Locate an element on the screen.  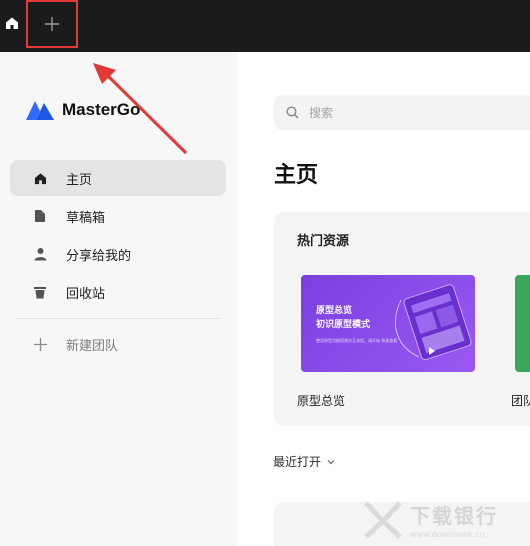
hot-resources-title: 热门资源 is located at coordinates (323, 241).